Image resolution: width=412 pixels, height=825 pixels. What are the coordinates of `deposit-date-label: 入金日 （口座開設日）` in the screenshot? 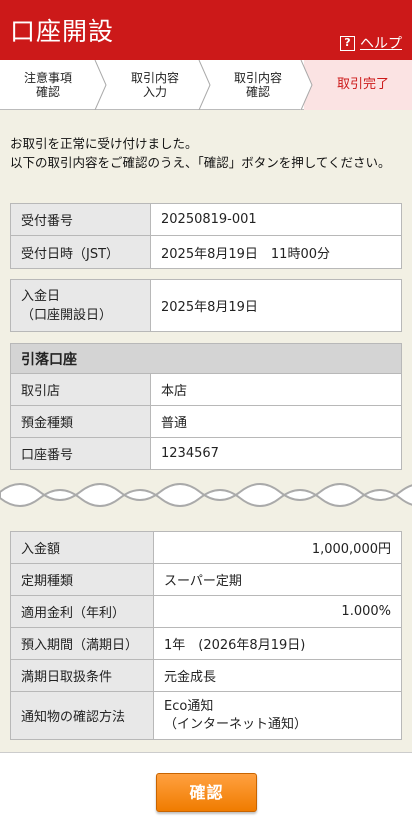 It's located at (80, 305).